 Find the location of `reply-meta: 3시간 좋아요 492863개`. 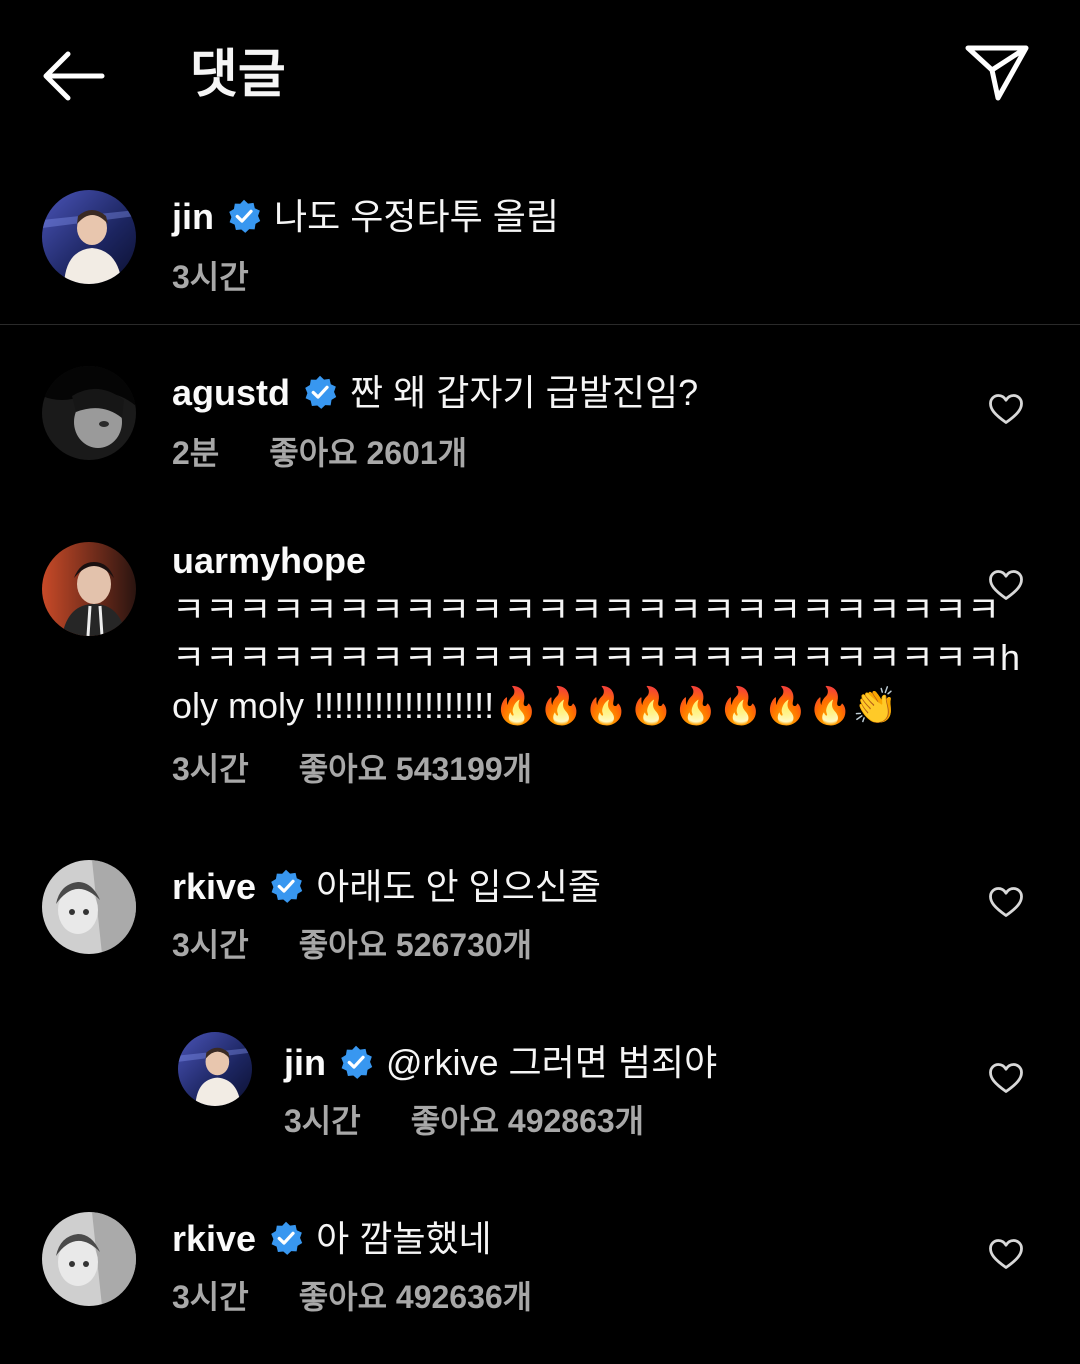

reply-meta: 3시간 좋아요 492863개 is located at coordinates (464, 1119).